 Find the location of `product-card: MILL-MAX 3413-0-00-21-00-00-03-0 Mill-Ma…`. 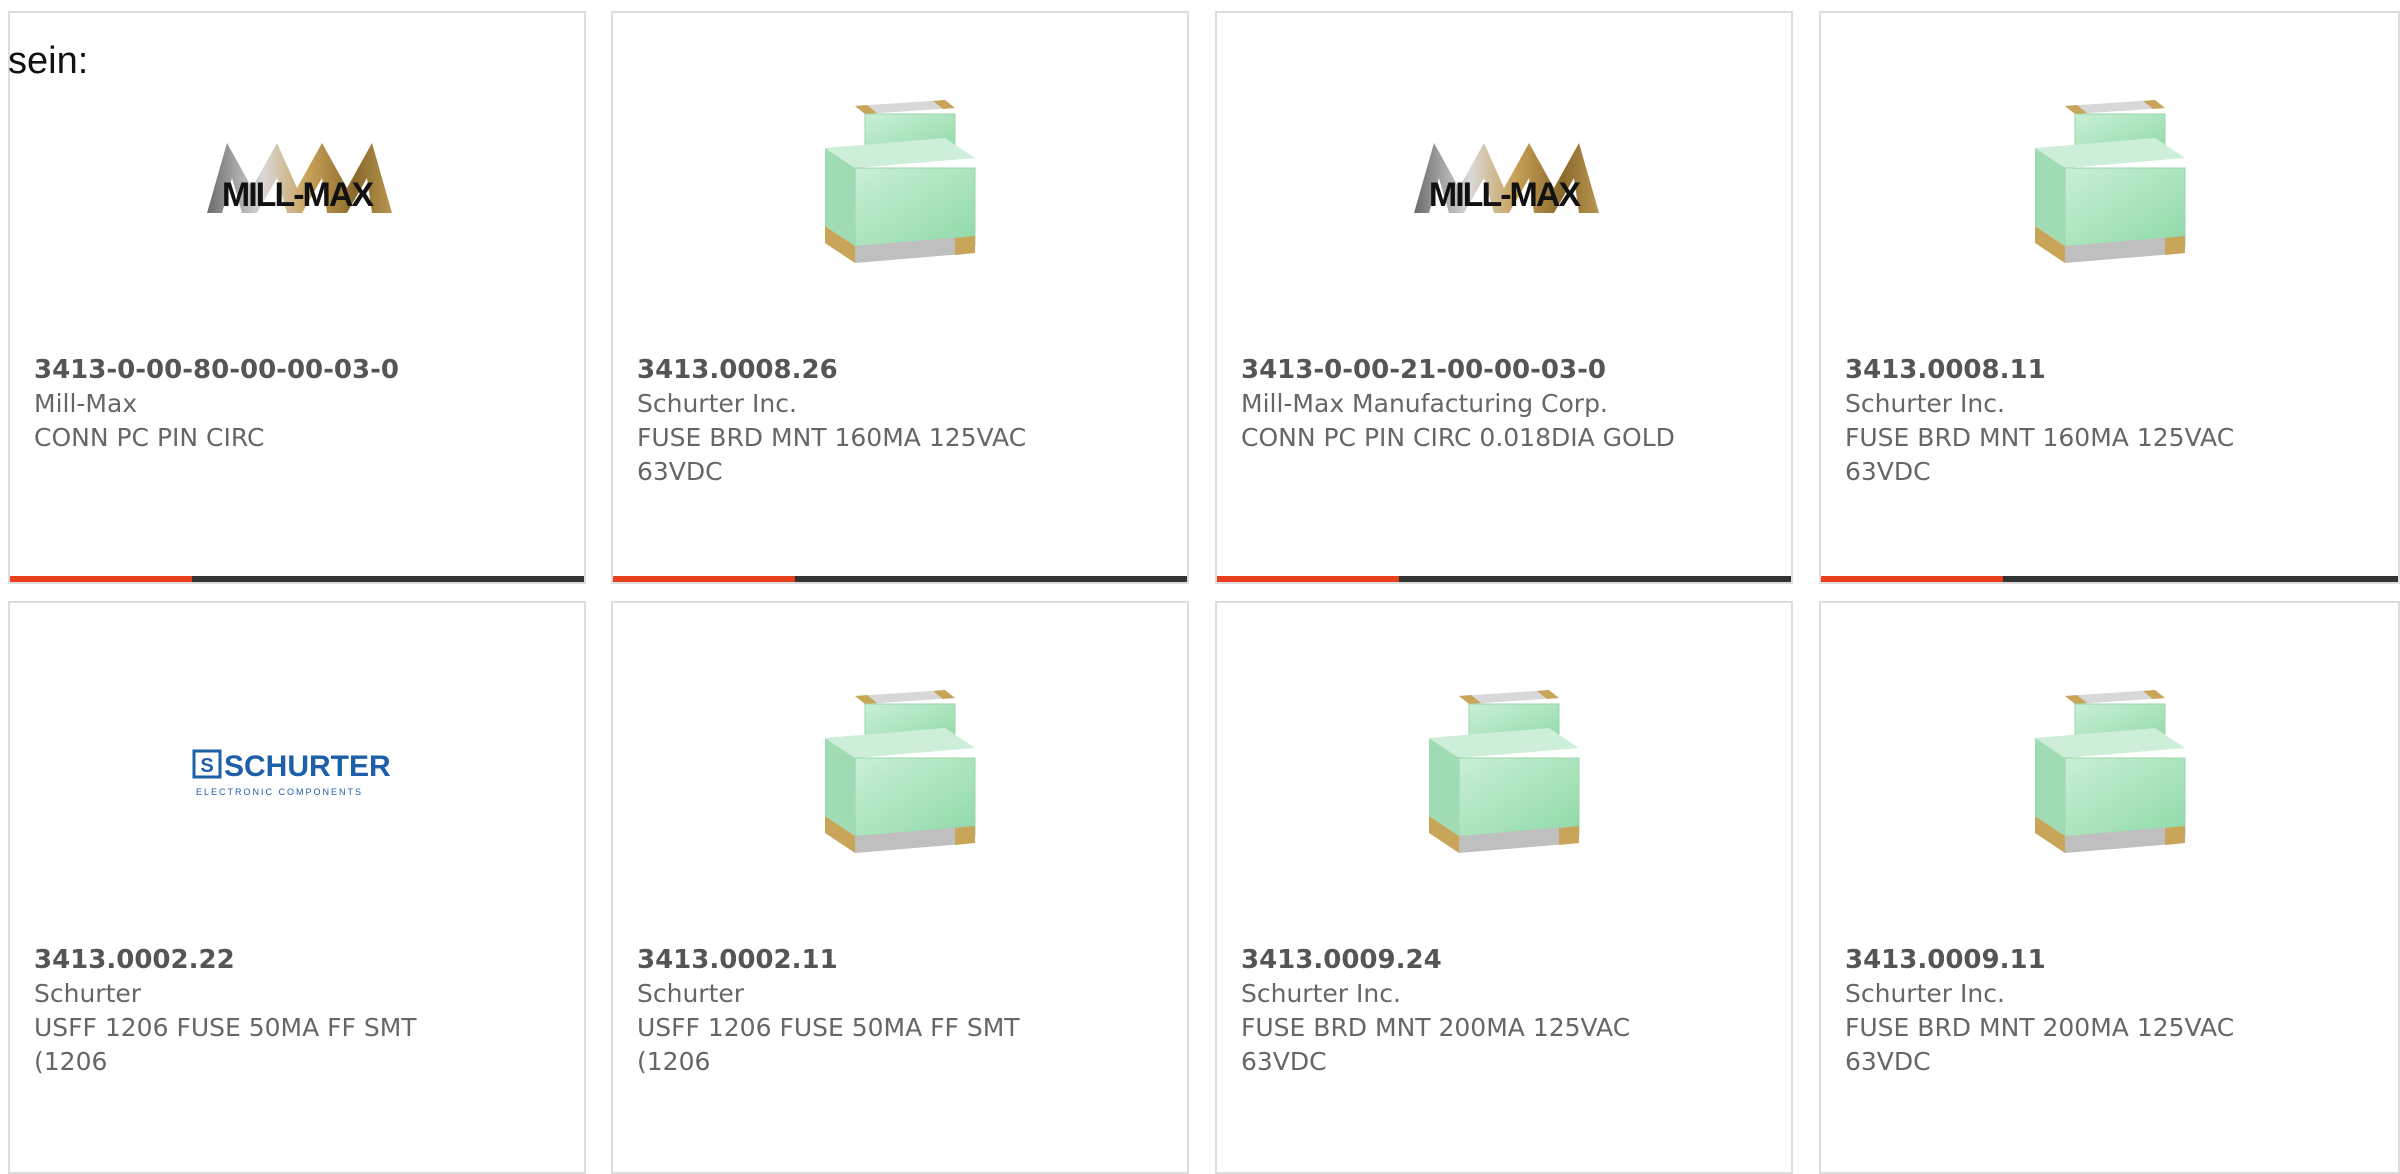

product-card: MILL-MAX 3413-0-00-21-00-00-03-0 Mill-Ma… is located at coordinates (1504, 297).